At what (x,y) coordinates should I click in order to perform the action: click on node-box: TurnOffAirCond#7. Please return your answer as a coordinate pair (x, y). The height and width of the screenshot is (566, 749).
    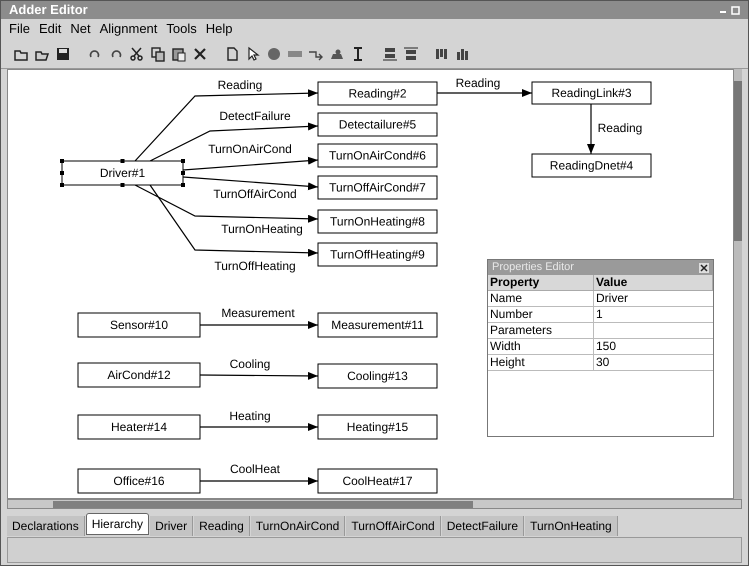
    Looking at the image, I should click on (378, 188).